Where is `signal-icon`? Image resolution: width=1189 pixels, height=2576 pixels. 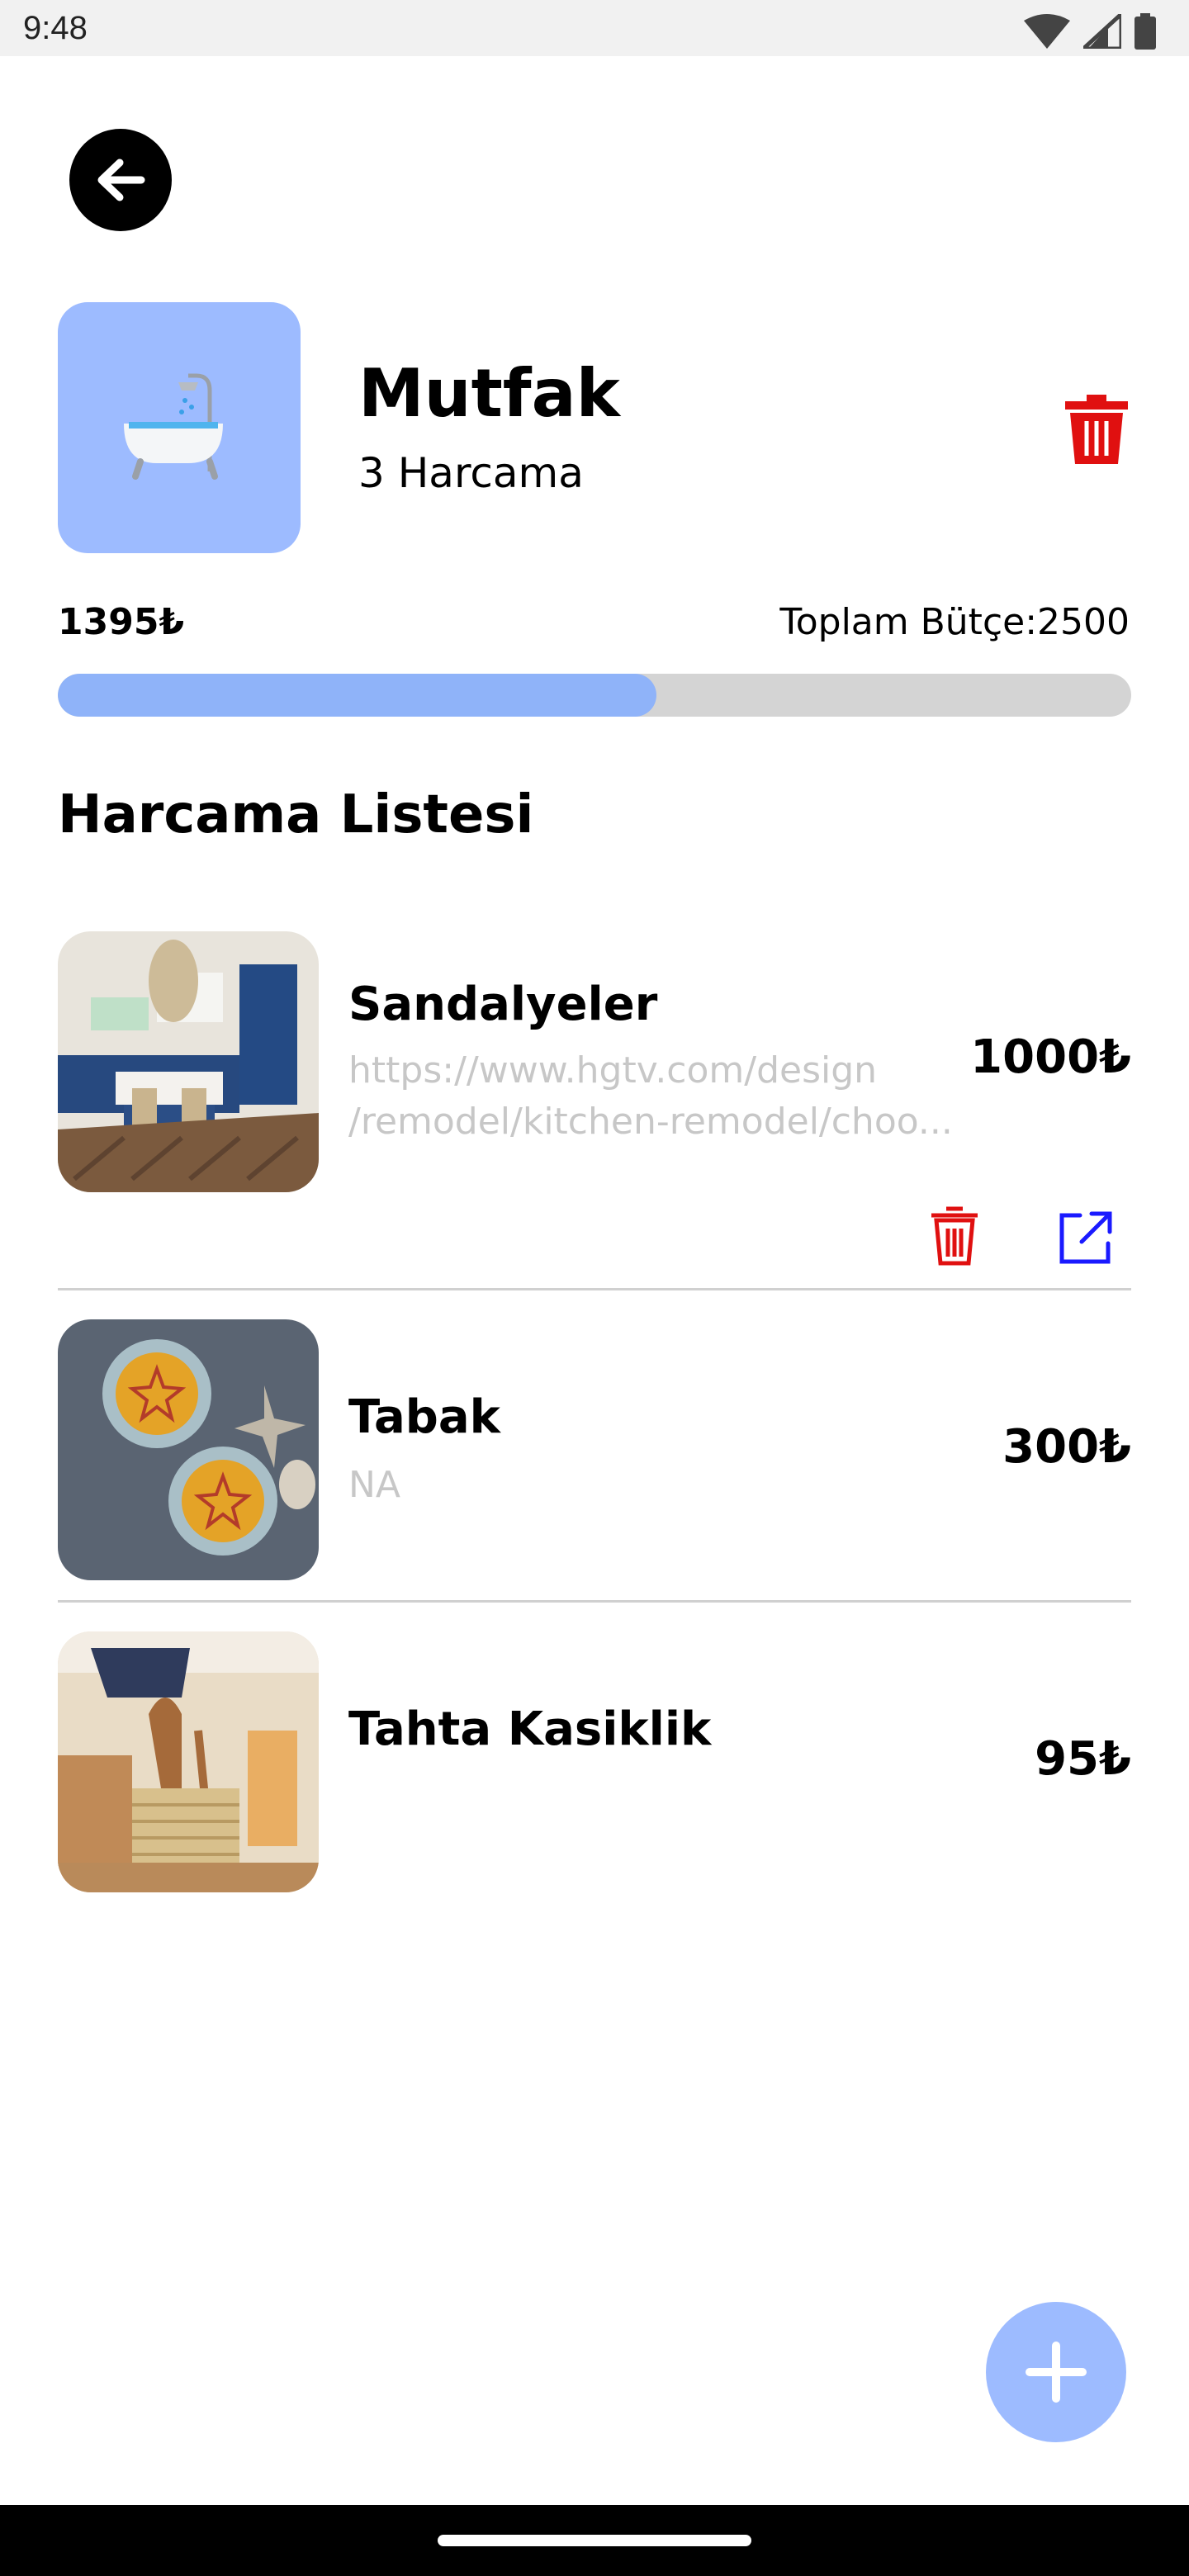 signal-icon is located at coordinates (1102, 31).